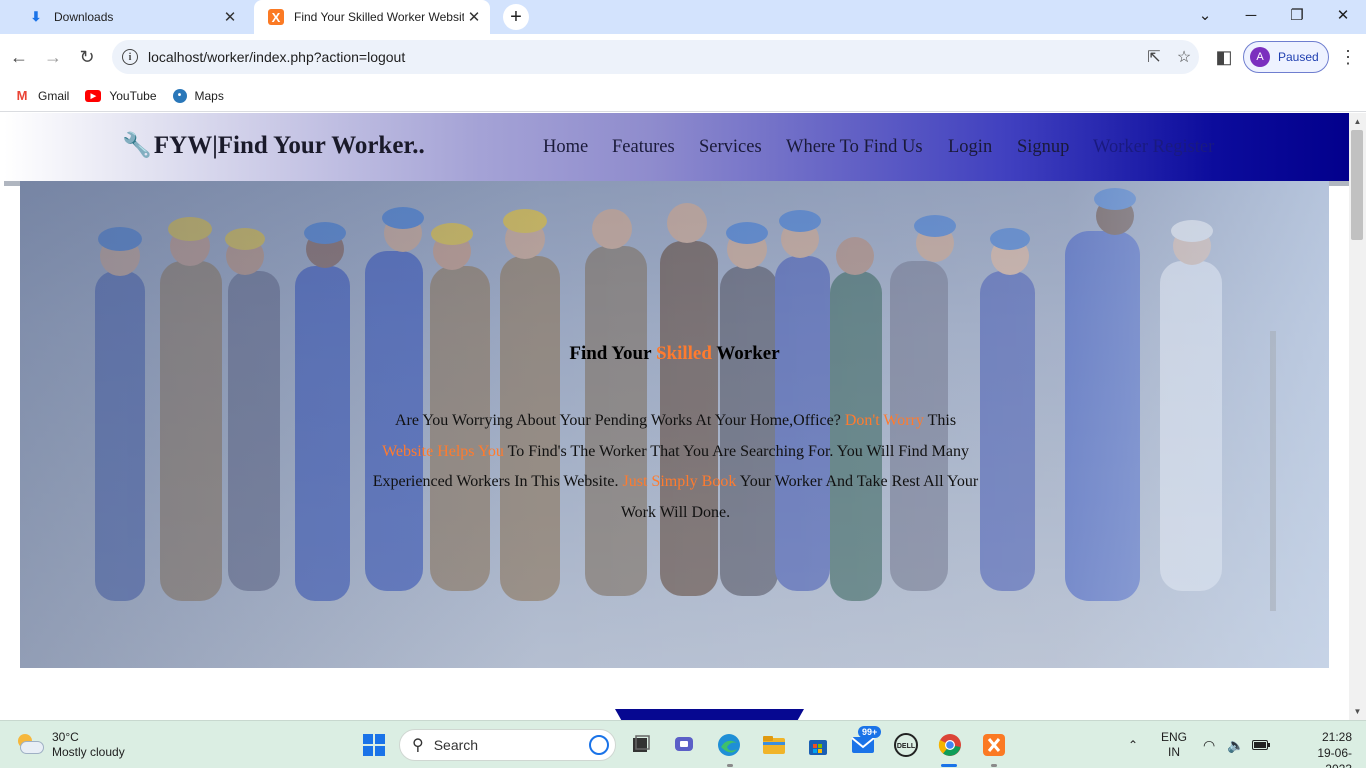  What do you see at coordinates (870, 732) in the screenshot?
I see `mail-notification-badge: 99+` at bounding box center [870, 732].